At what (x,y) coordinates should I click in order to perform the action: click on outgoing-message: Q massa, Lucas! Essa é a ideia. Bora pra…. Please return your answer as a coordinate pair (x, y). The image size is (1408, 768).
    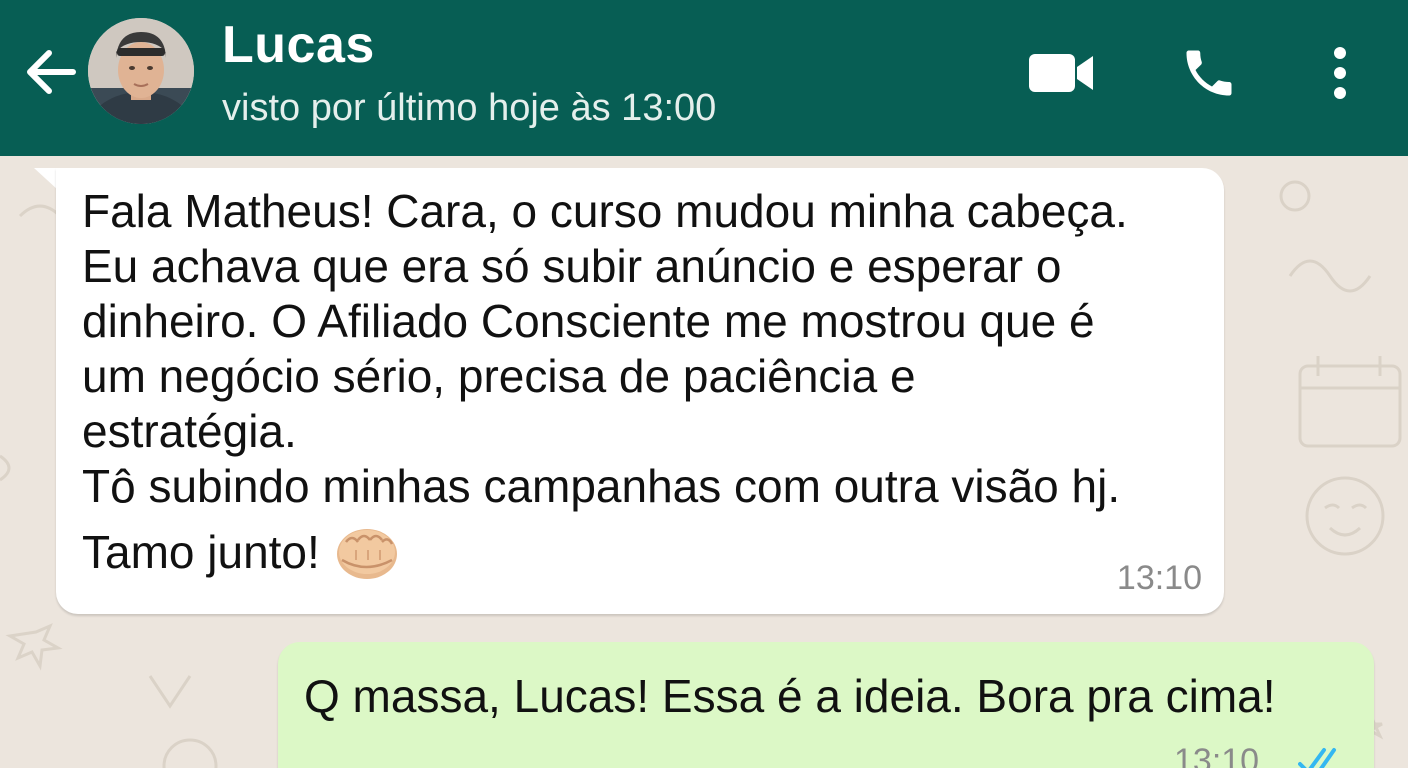
    Looking at the image, I should click on (826, 705).